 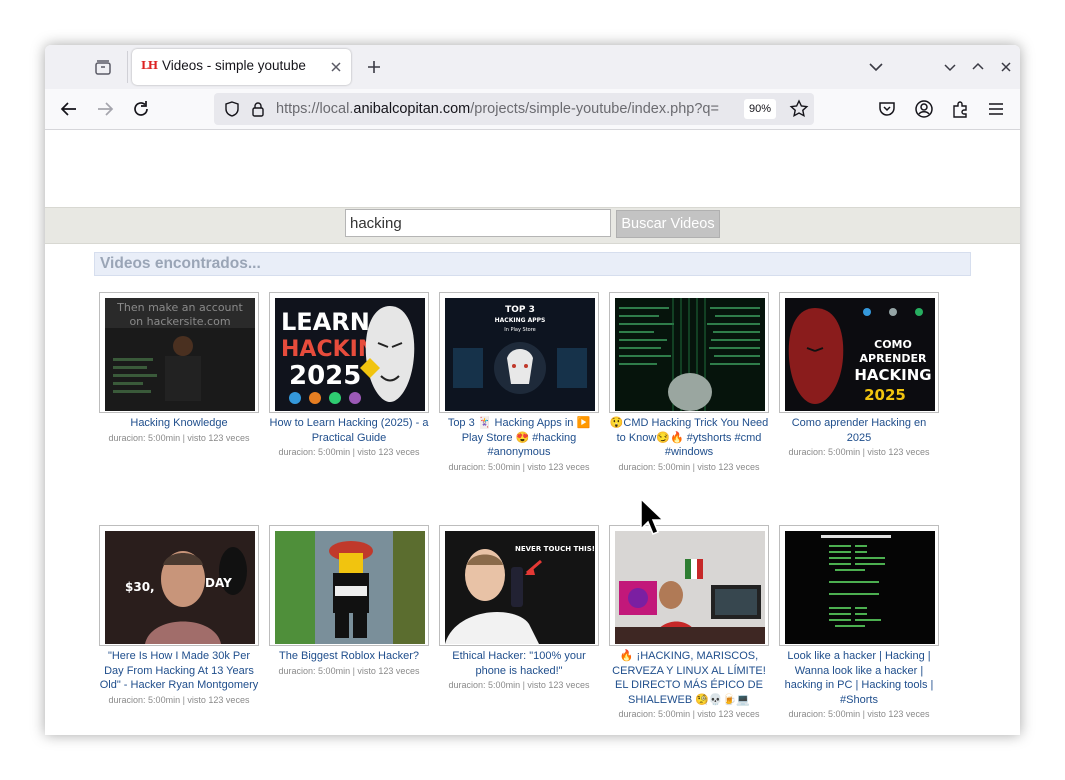 I want to click on tab-videos: LH Videos - simple youtube, so click(x=241, y=67).